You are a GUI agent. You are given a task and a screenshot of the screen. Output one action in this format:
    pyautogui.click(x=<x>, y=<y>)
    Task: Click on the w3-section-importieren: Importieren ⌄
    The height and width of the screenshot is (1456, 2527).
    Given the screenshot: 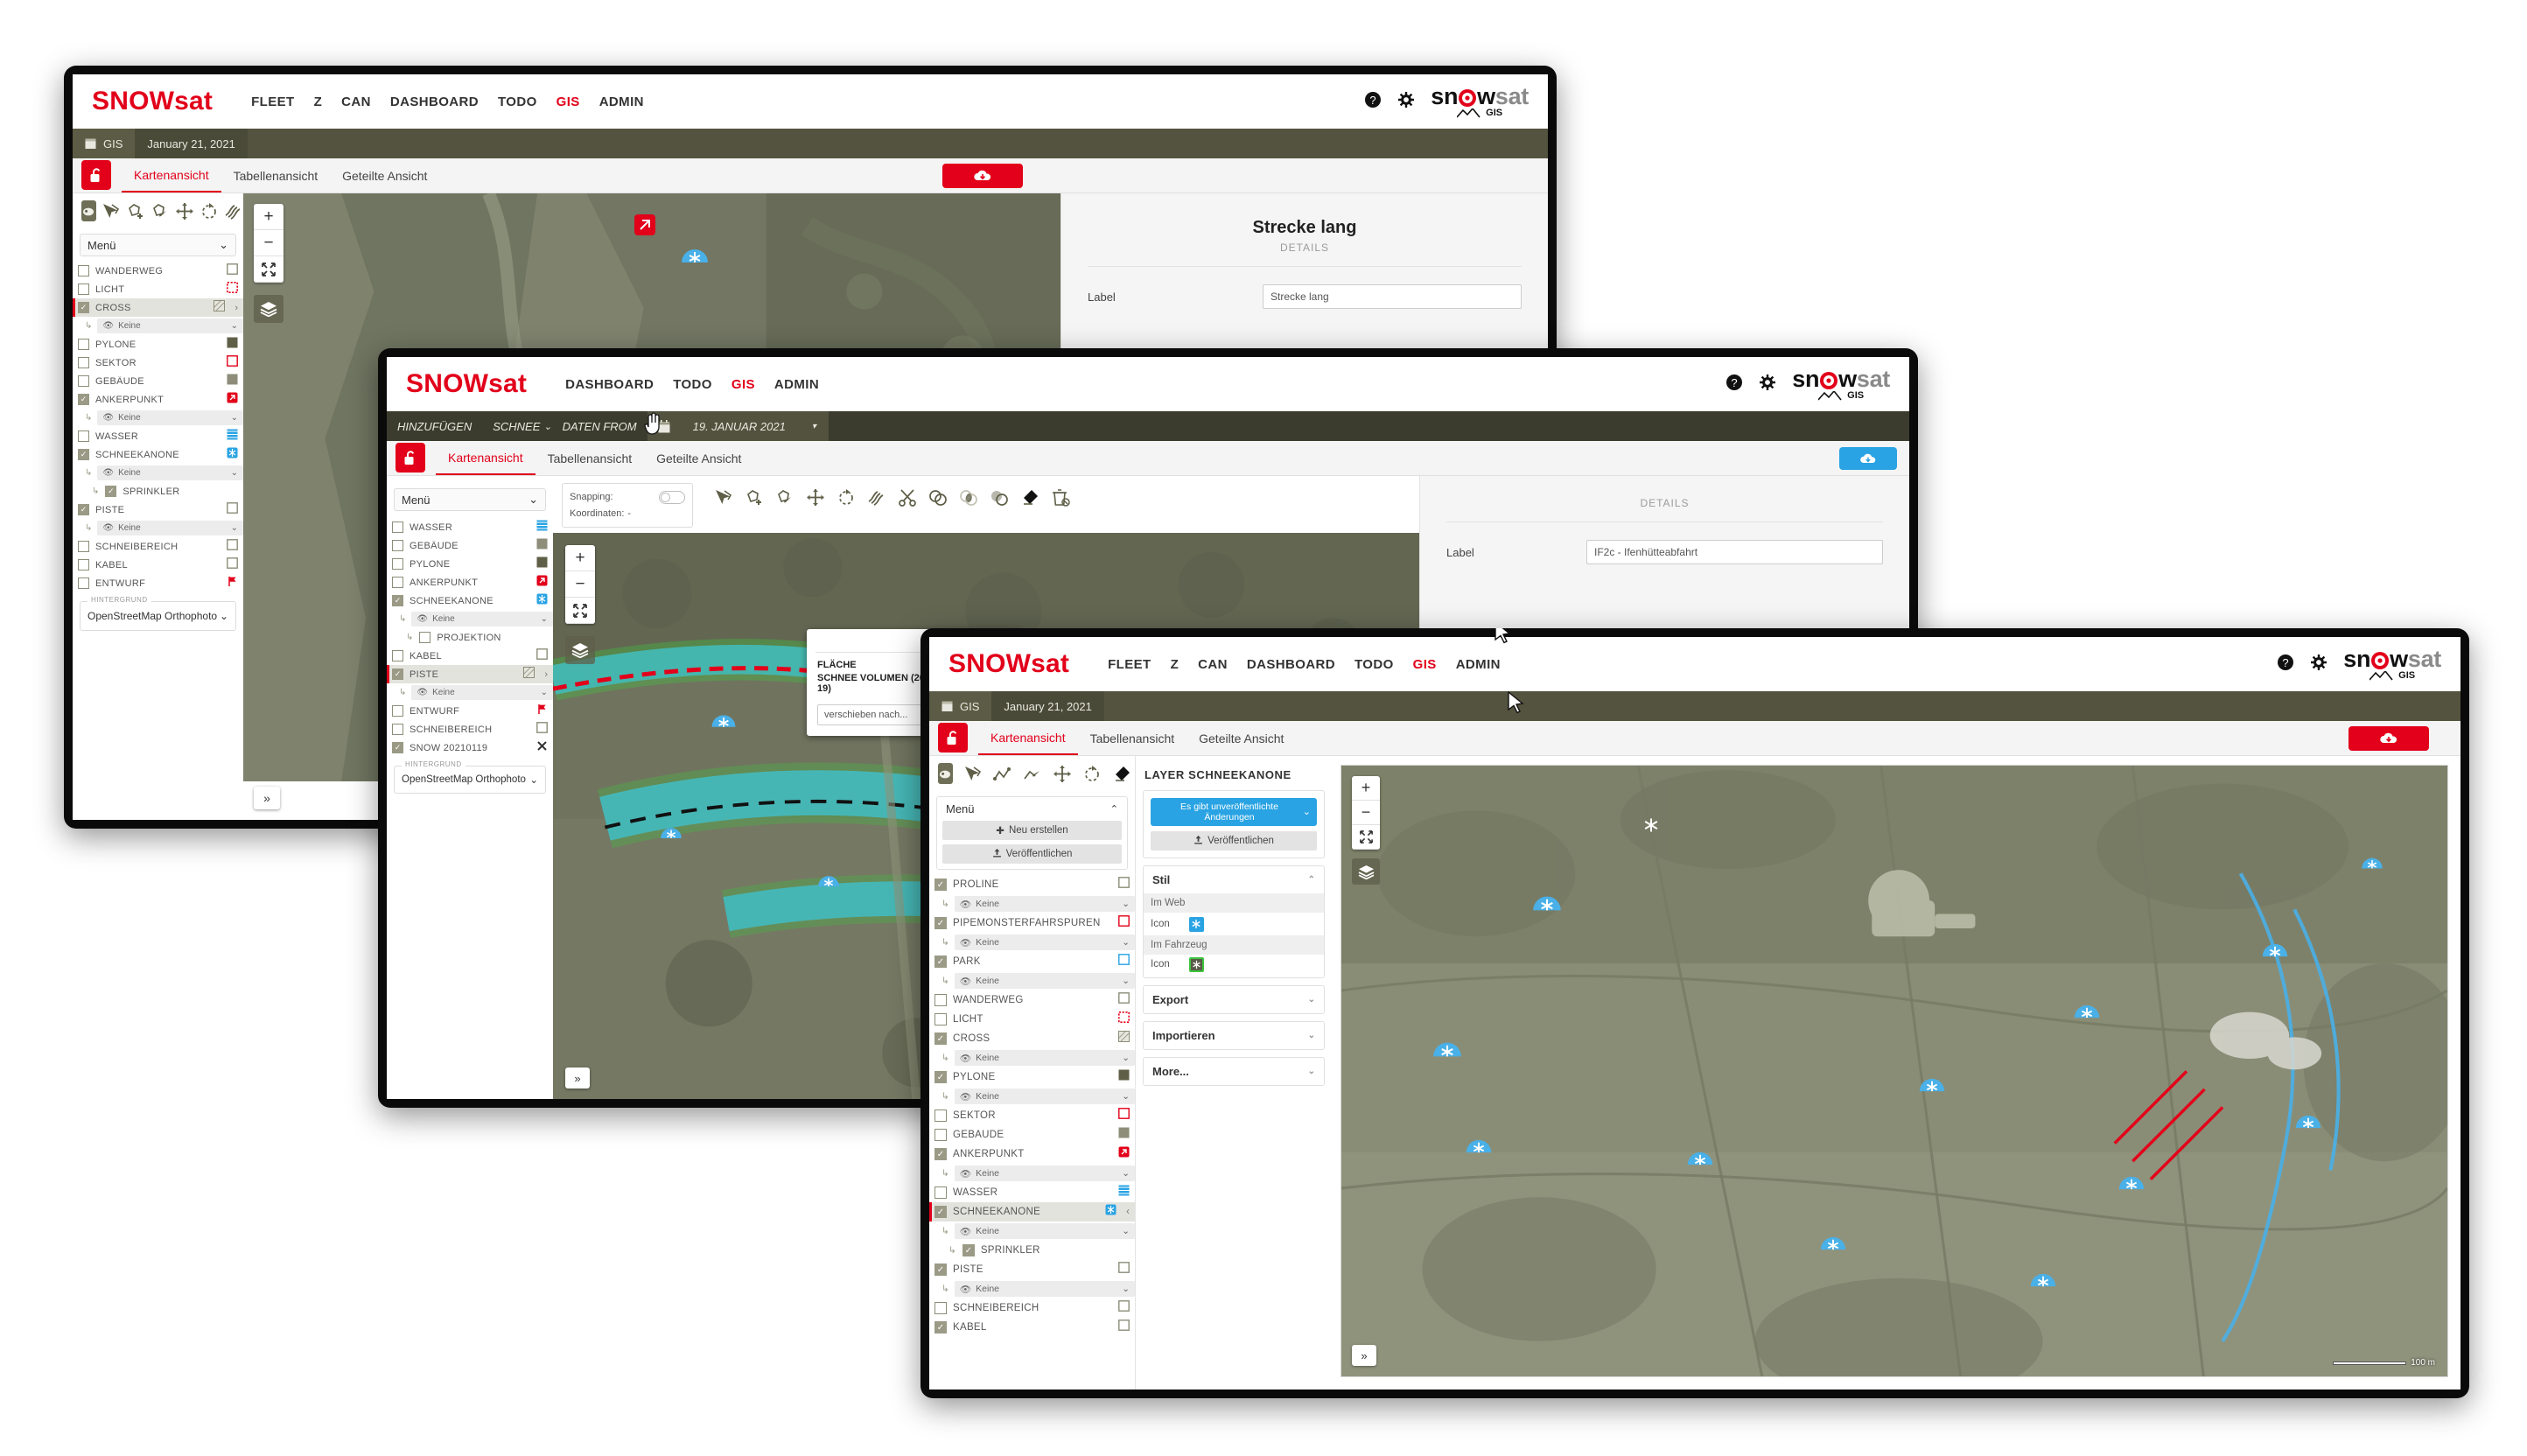 What is the action you would take?
    pyautogui.click(x=1234, y=1036)
    